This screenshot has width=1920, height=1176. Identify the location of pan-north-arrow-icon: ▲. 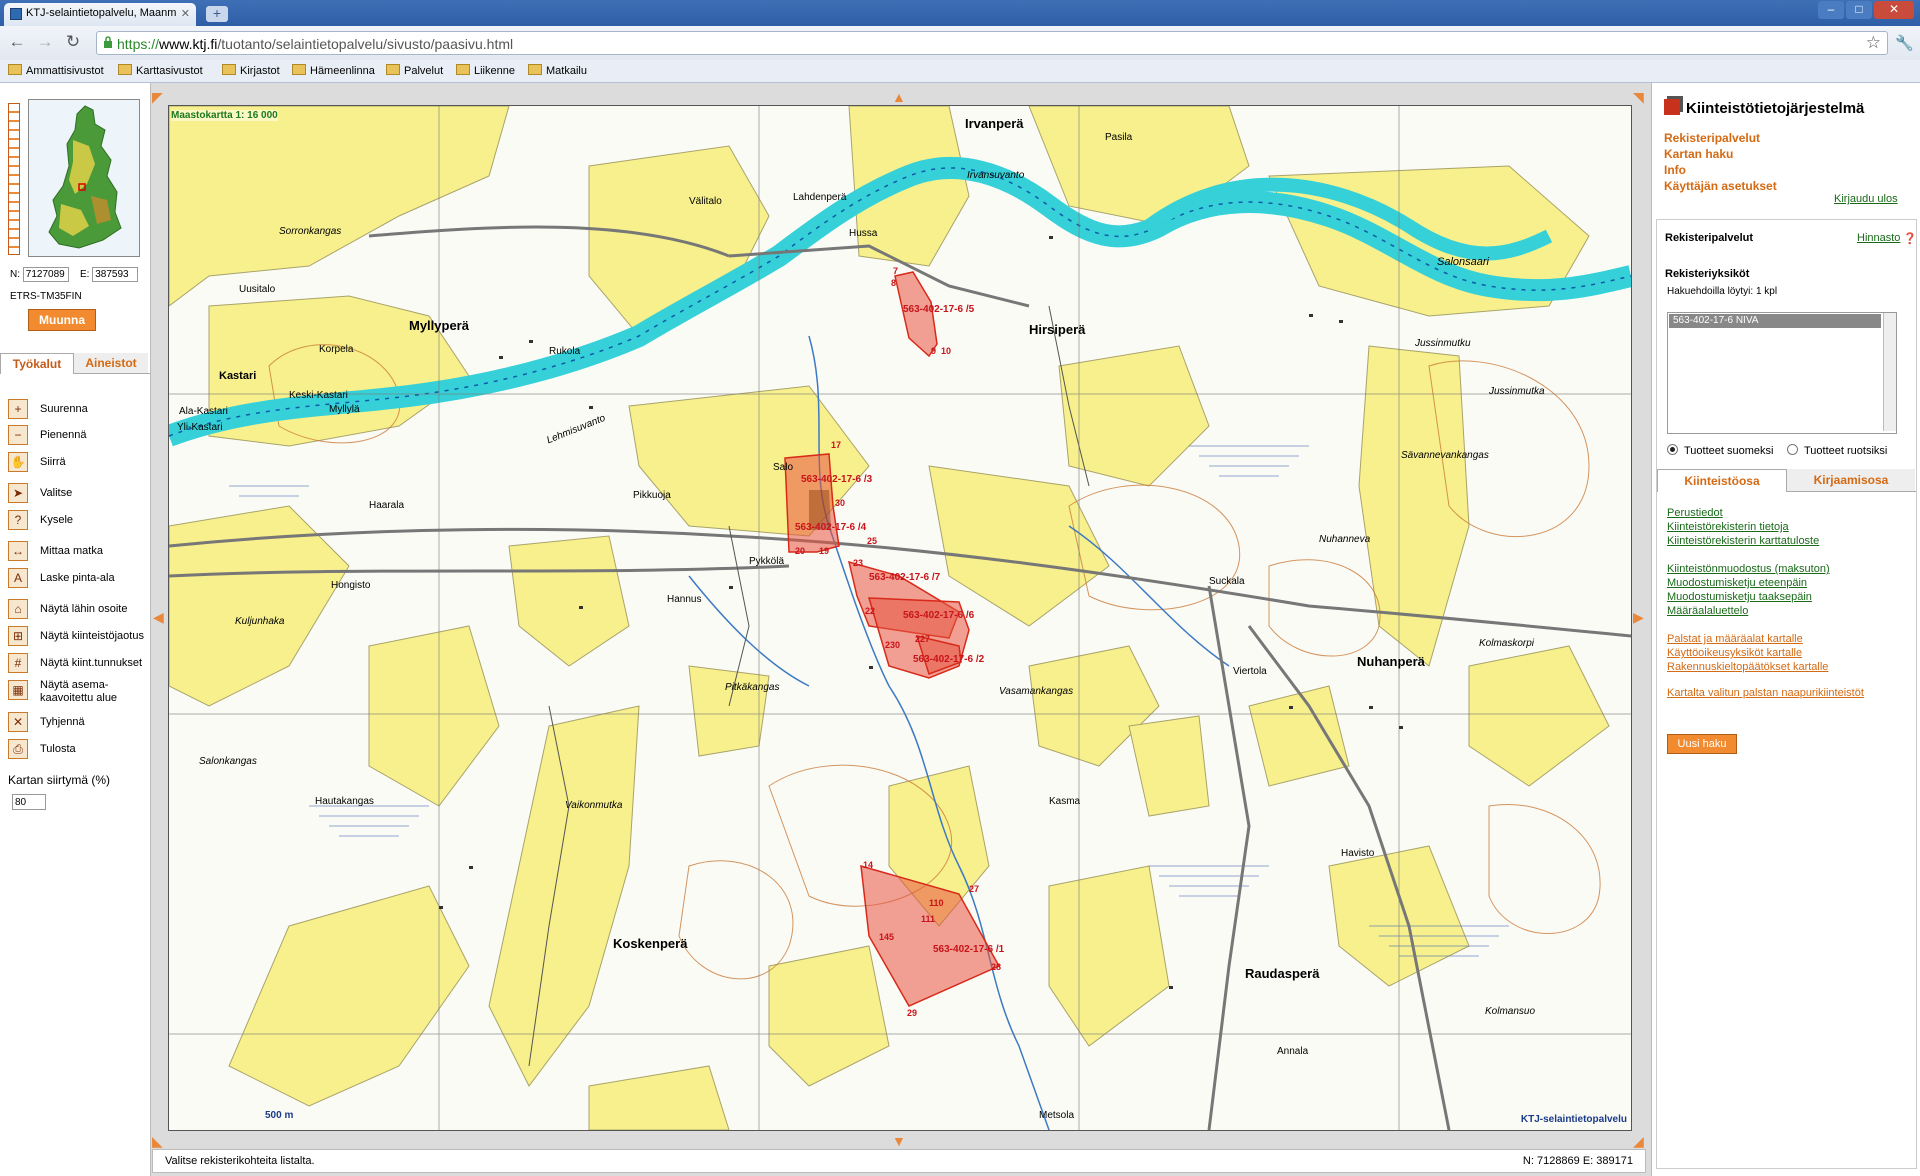
(899, 97).